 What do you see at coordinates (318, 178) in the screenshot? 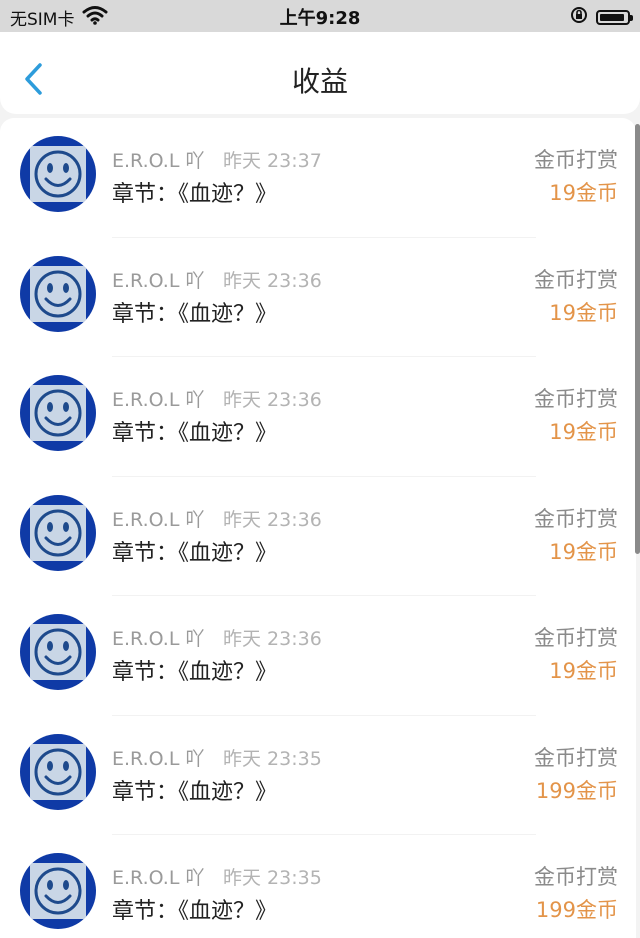
I see `list-item: E.R.O.L 吖 昨天 23:37 章节：《血迹？》 金币打赏 19金币` at bounding box center [318, 178].